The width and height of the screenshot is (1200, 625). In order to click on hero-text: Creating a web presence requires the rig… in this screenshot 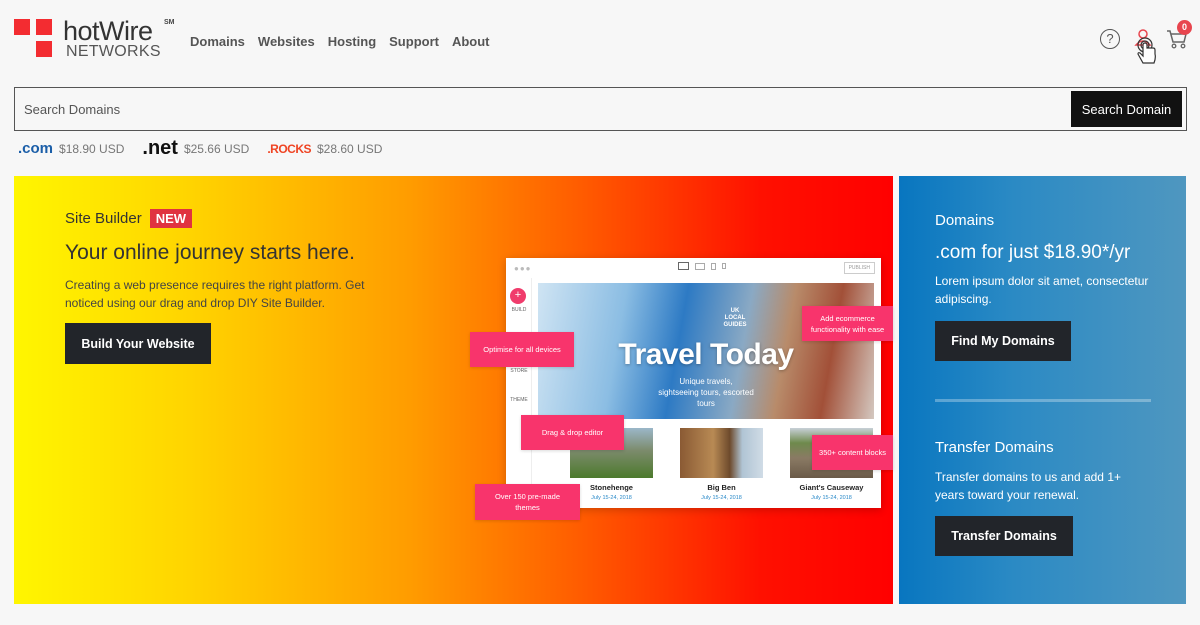, I will do `click(215, 294)`.